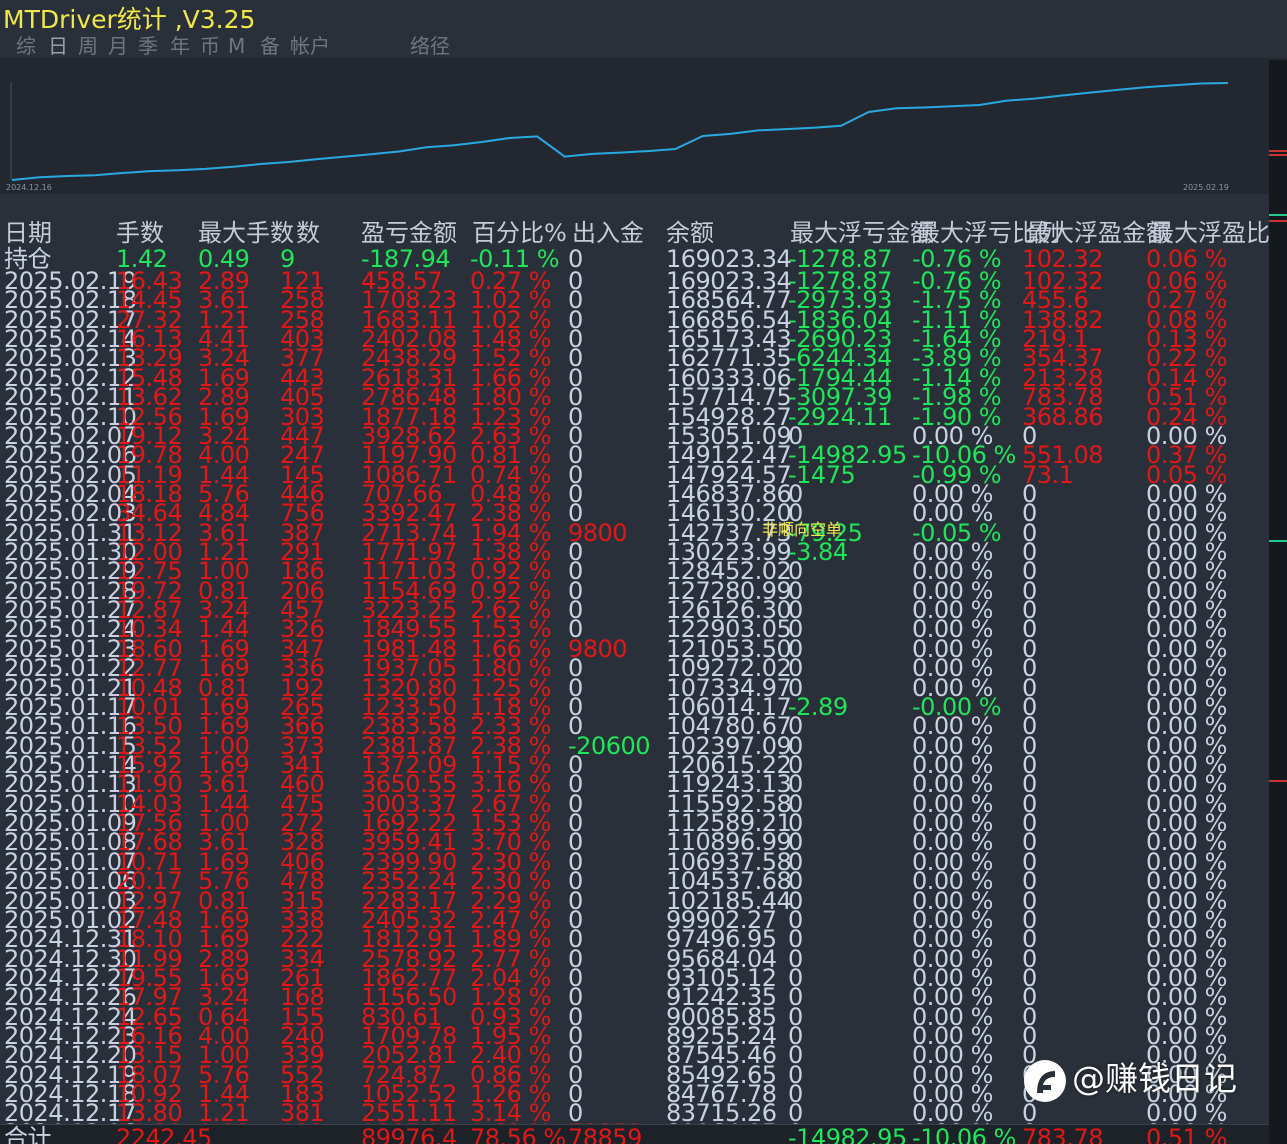 The width and height of the screenshot is (1287, 1144). Describe the element at coordinates (58, 46) in the screenshot. I see `menu-item: 日` at that location.